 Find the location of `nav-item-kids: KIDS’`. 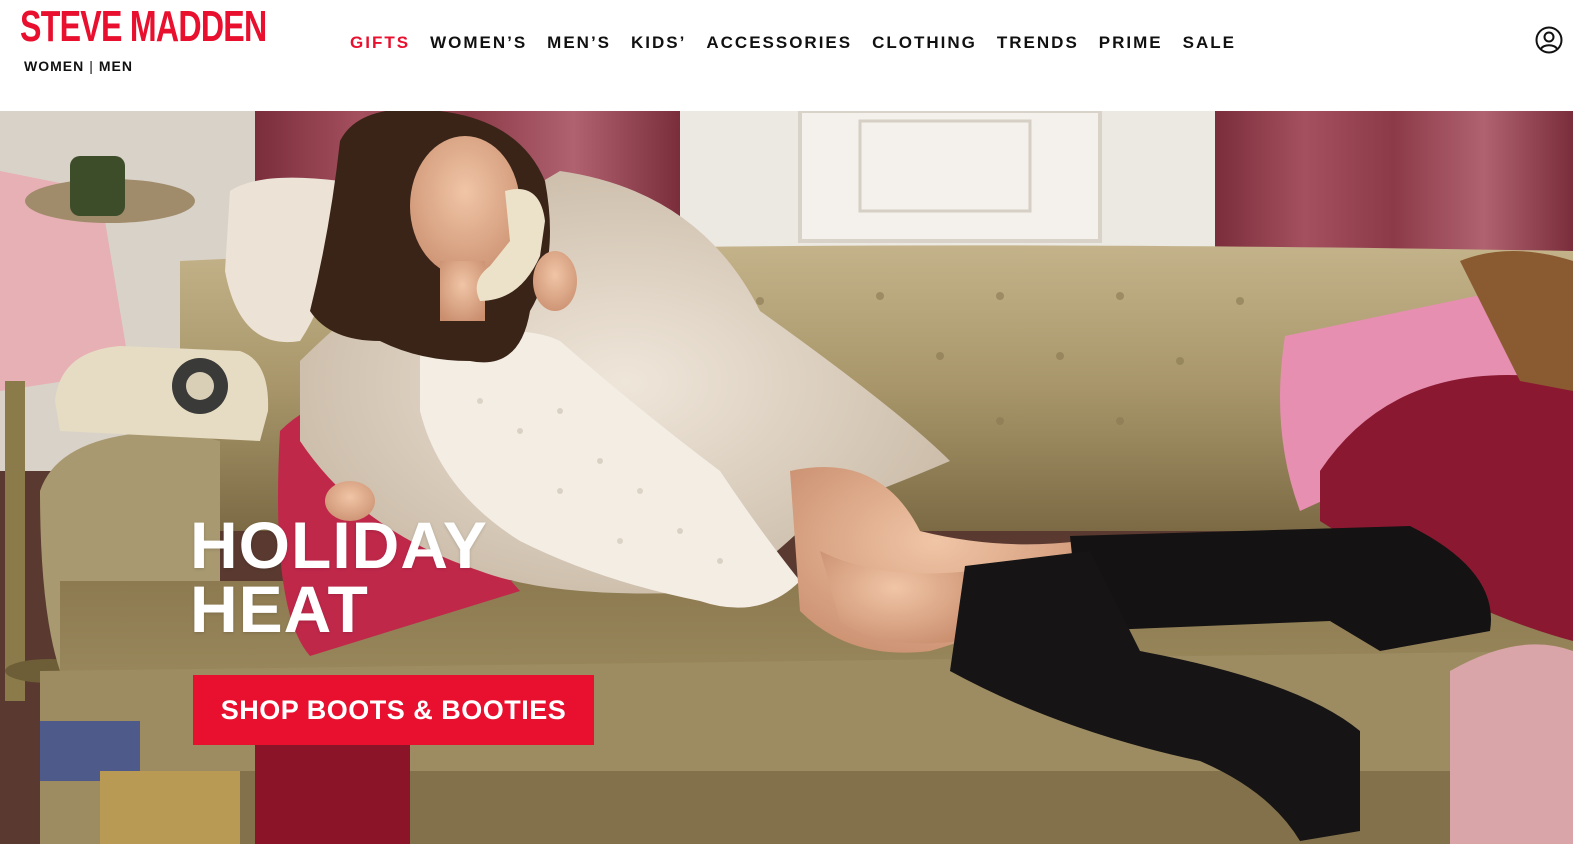

nav-item-kids: KIDS’ is located at coordinates (658, 43).